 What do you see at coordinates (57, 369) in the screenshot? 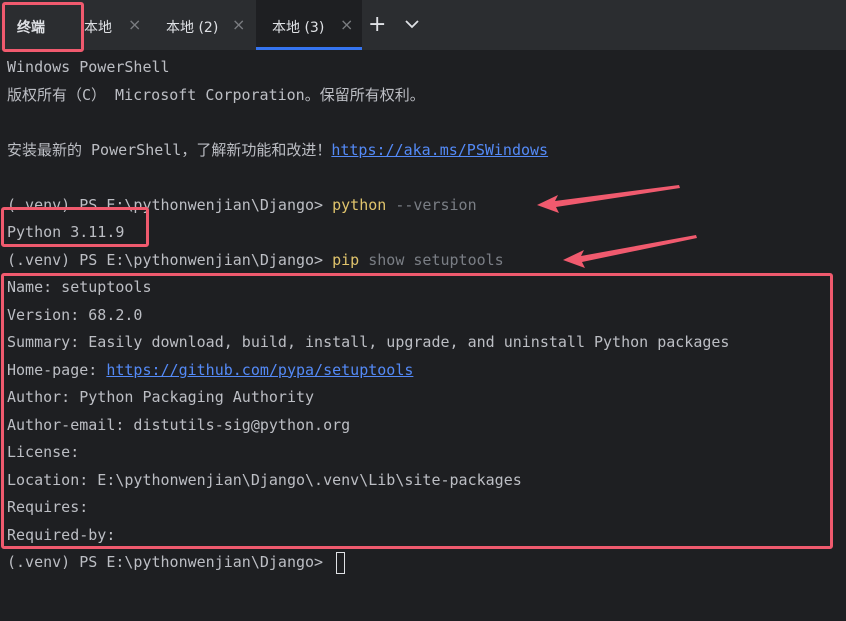
I see `homepage-label: Home-page:` at bounding box center [57, 369].